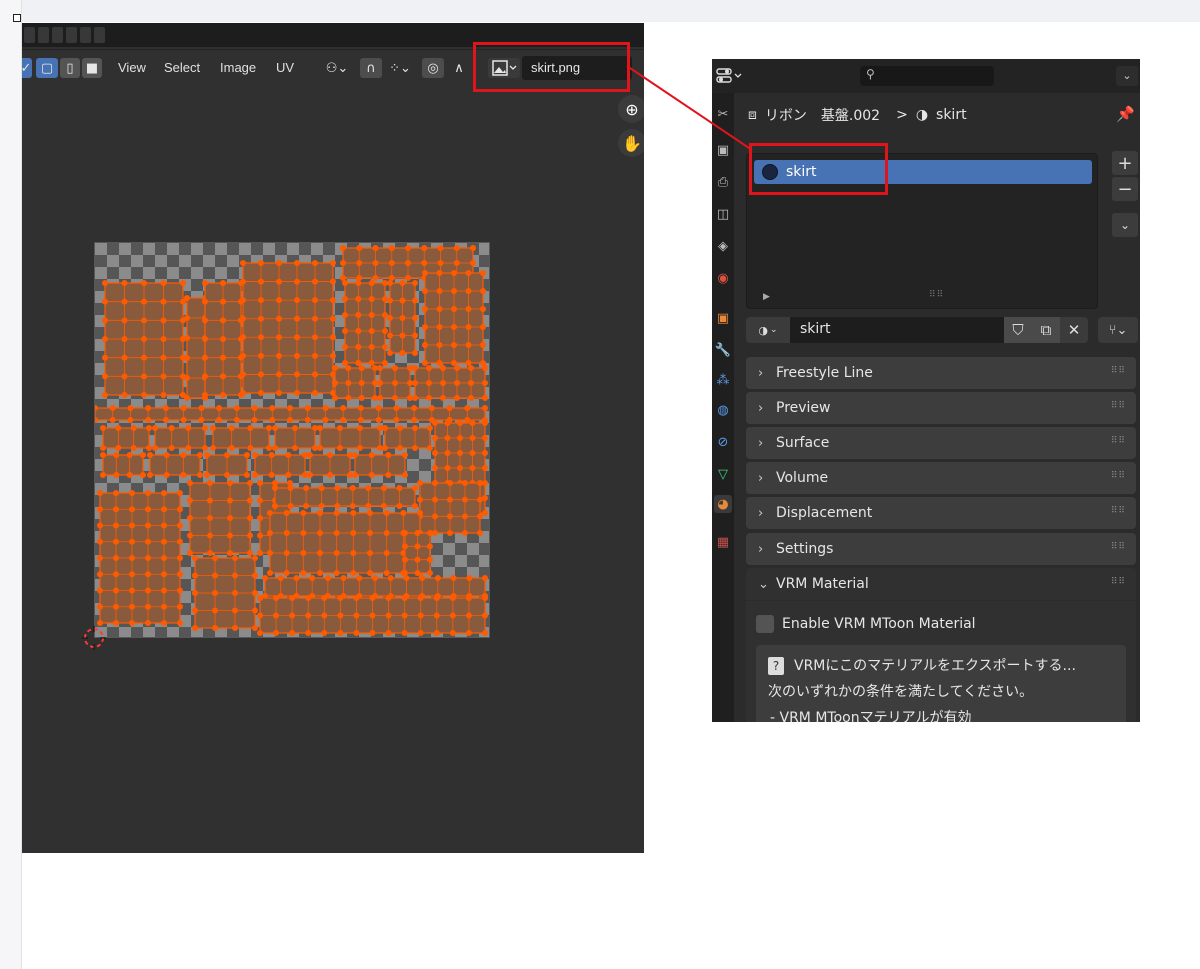  I want to click on uv-island, so click(126, 438).